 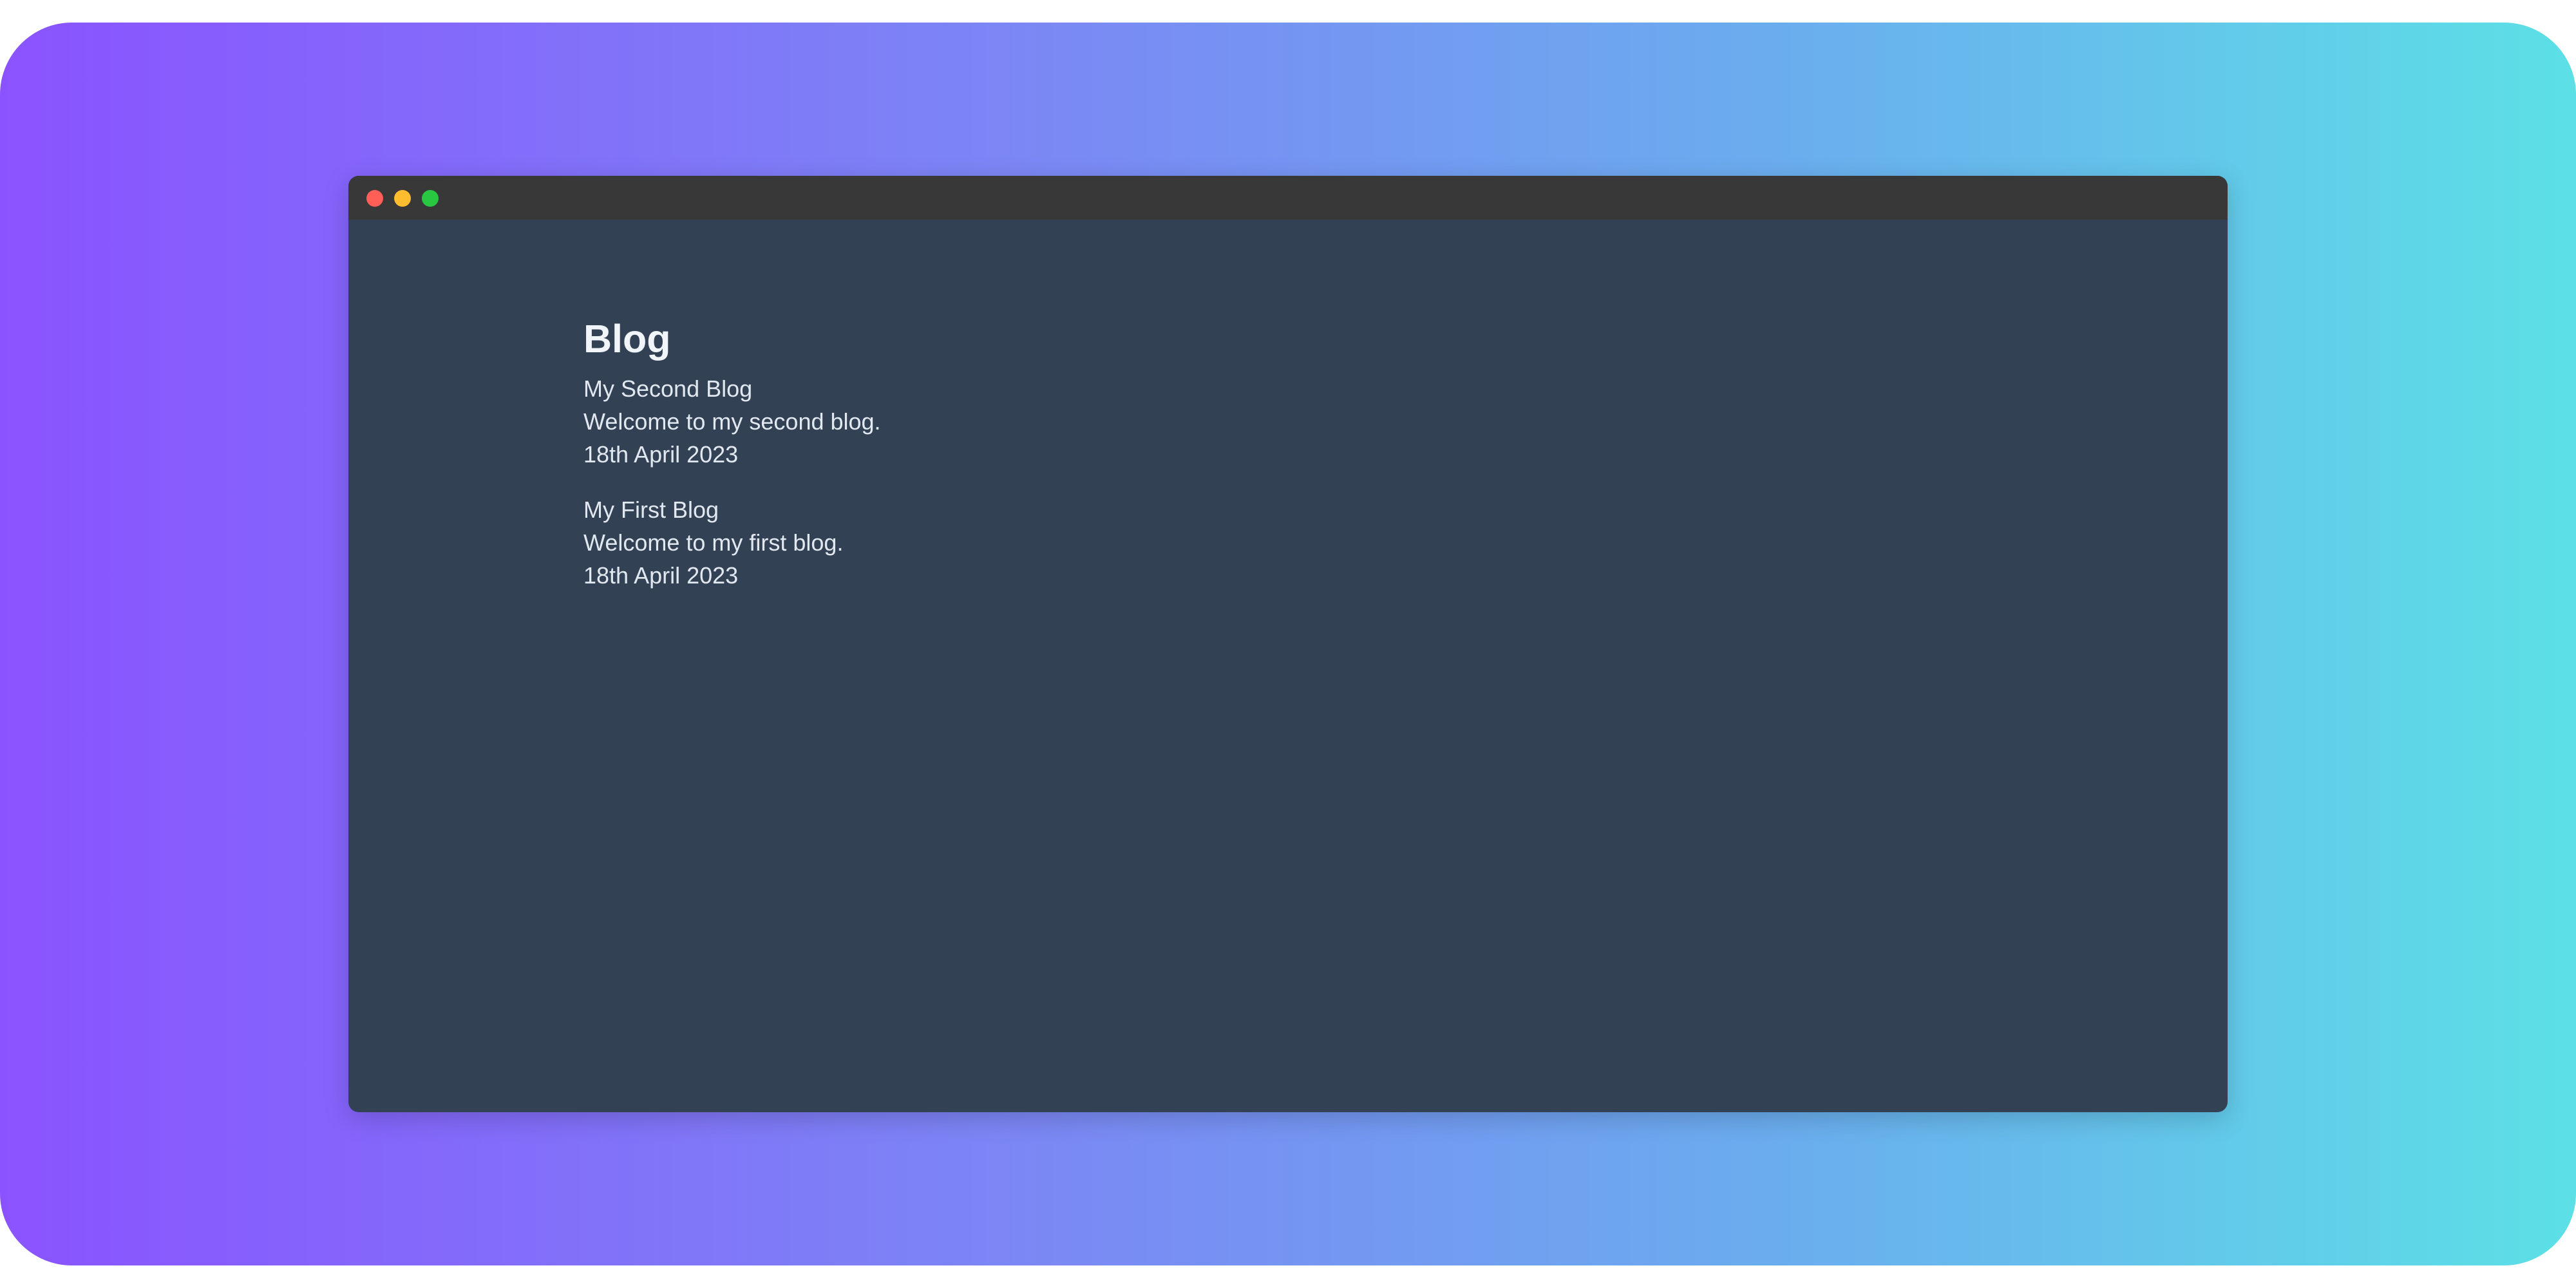 I want to click on page-title: Blog, so click(x=627, y=339).